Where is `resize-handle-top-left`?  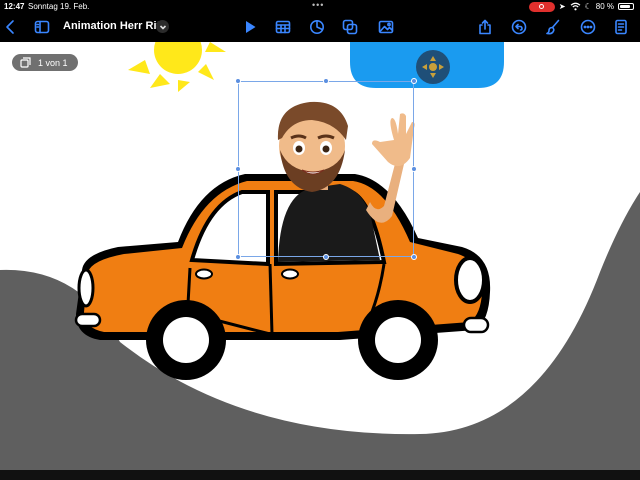 resize-handle-top-left is located at coordinates (238, 81).